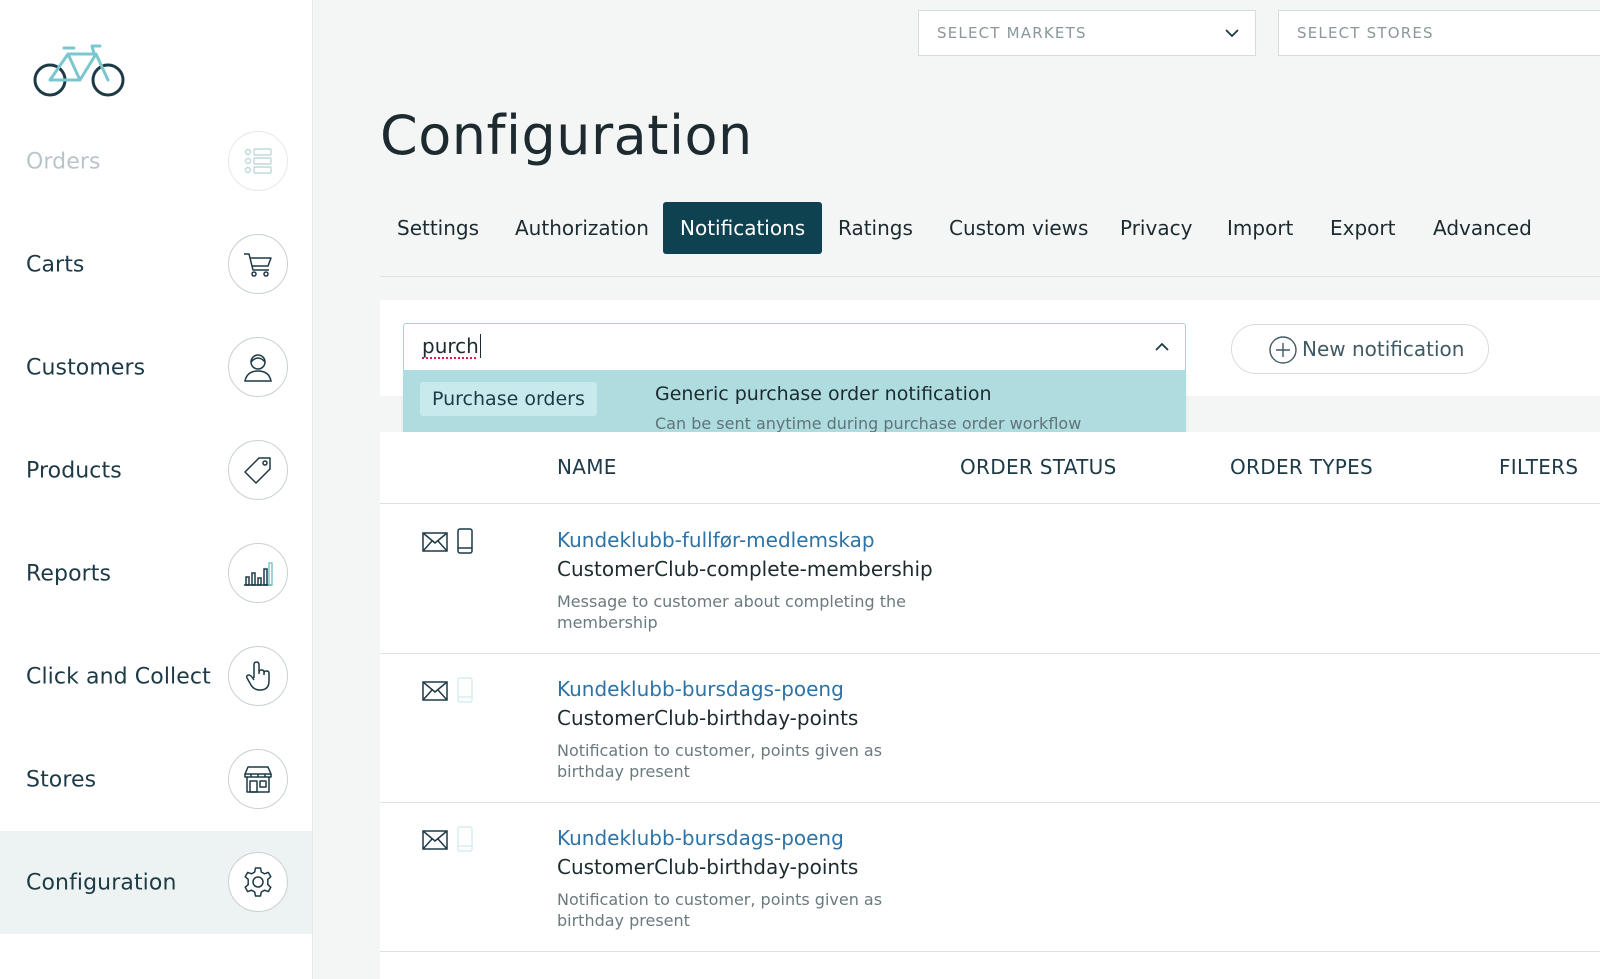 Image resolution: width=1600 pixels, height=979 pixels. I want to click on sidebar-item-label: Customers, so click(86, 367).